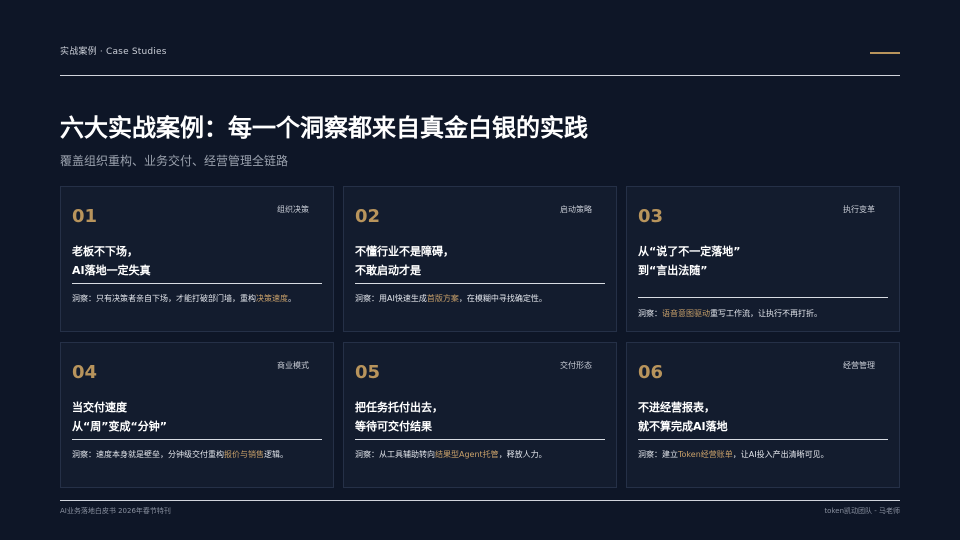 The height and width of the screenshot is (540, 960). I want to click on insight-text: 洞察：用AI快速生成, so click(391, 298).